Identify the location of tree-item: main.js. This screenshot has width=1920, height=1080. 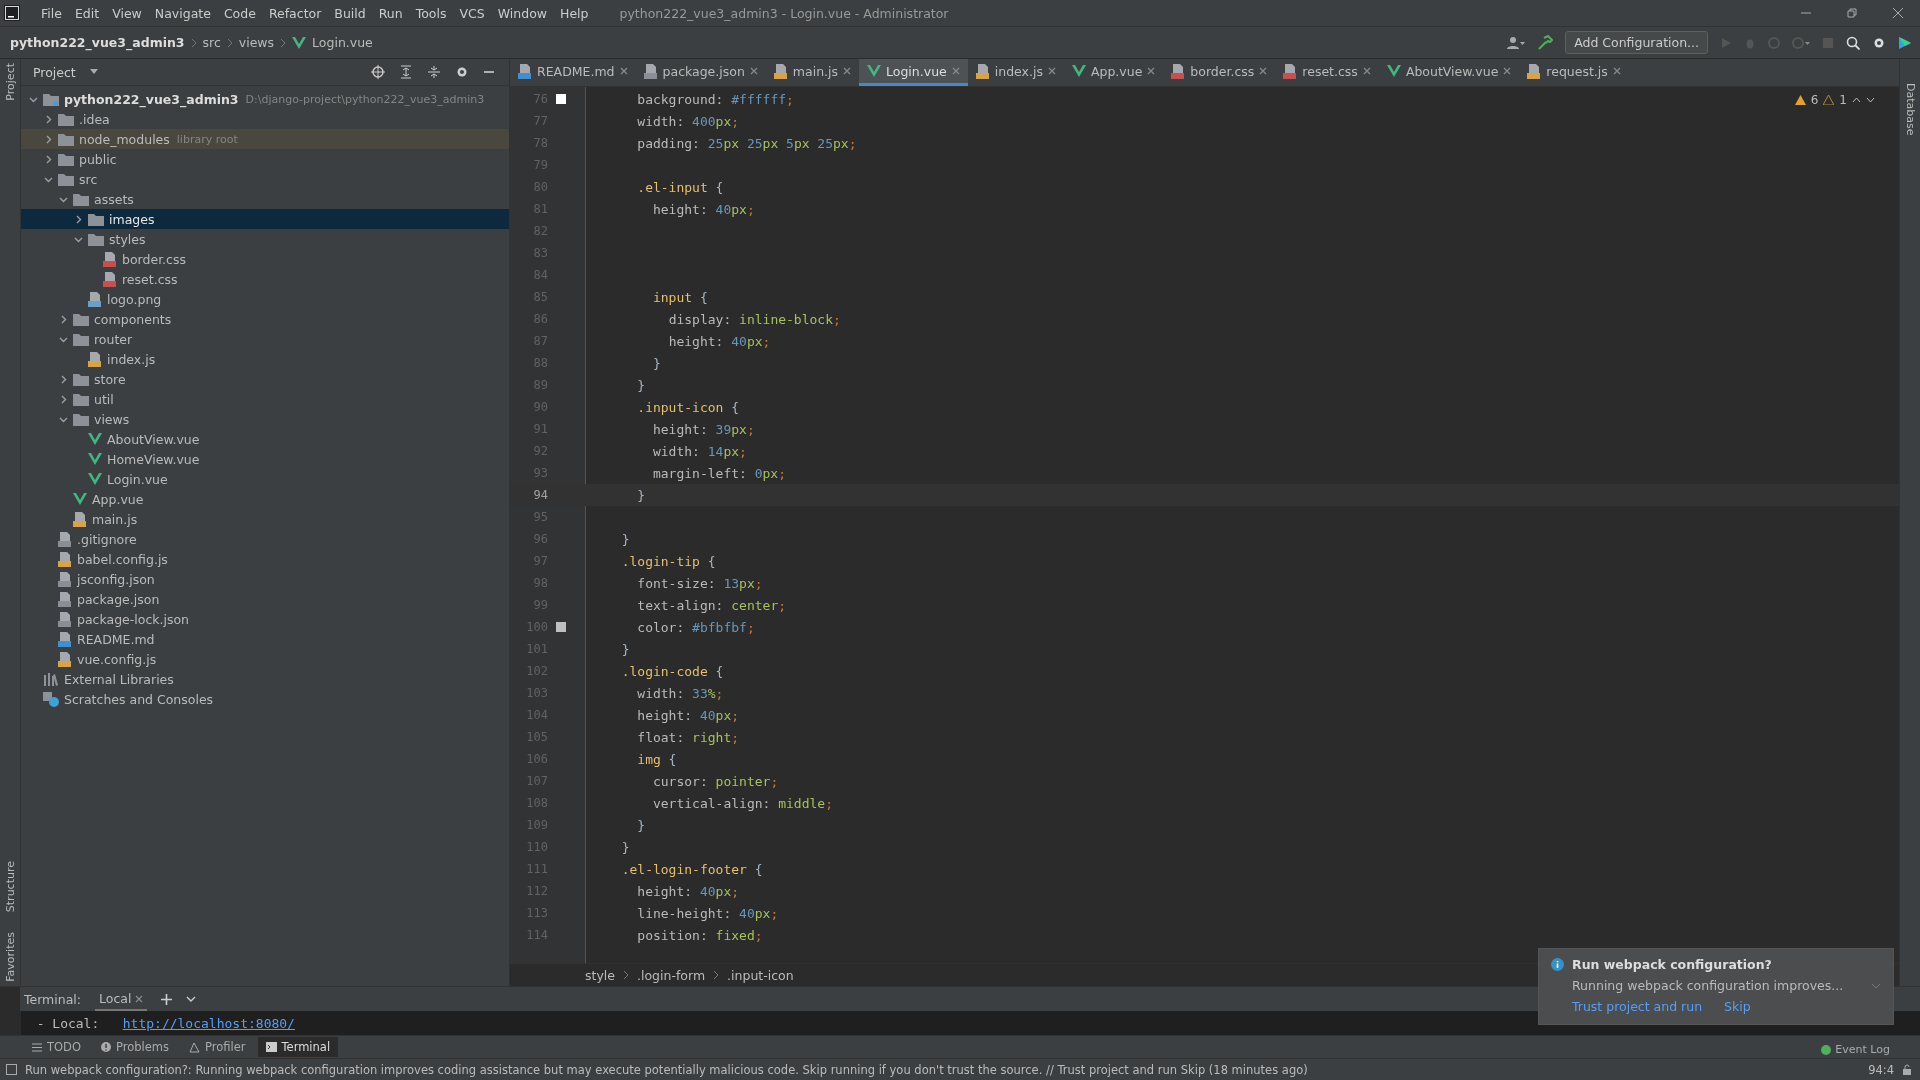
(265, 519).